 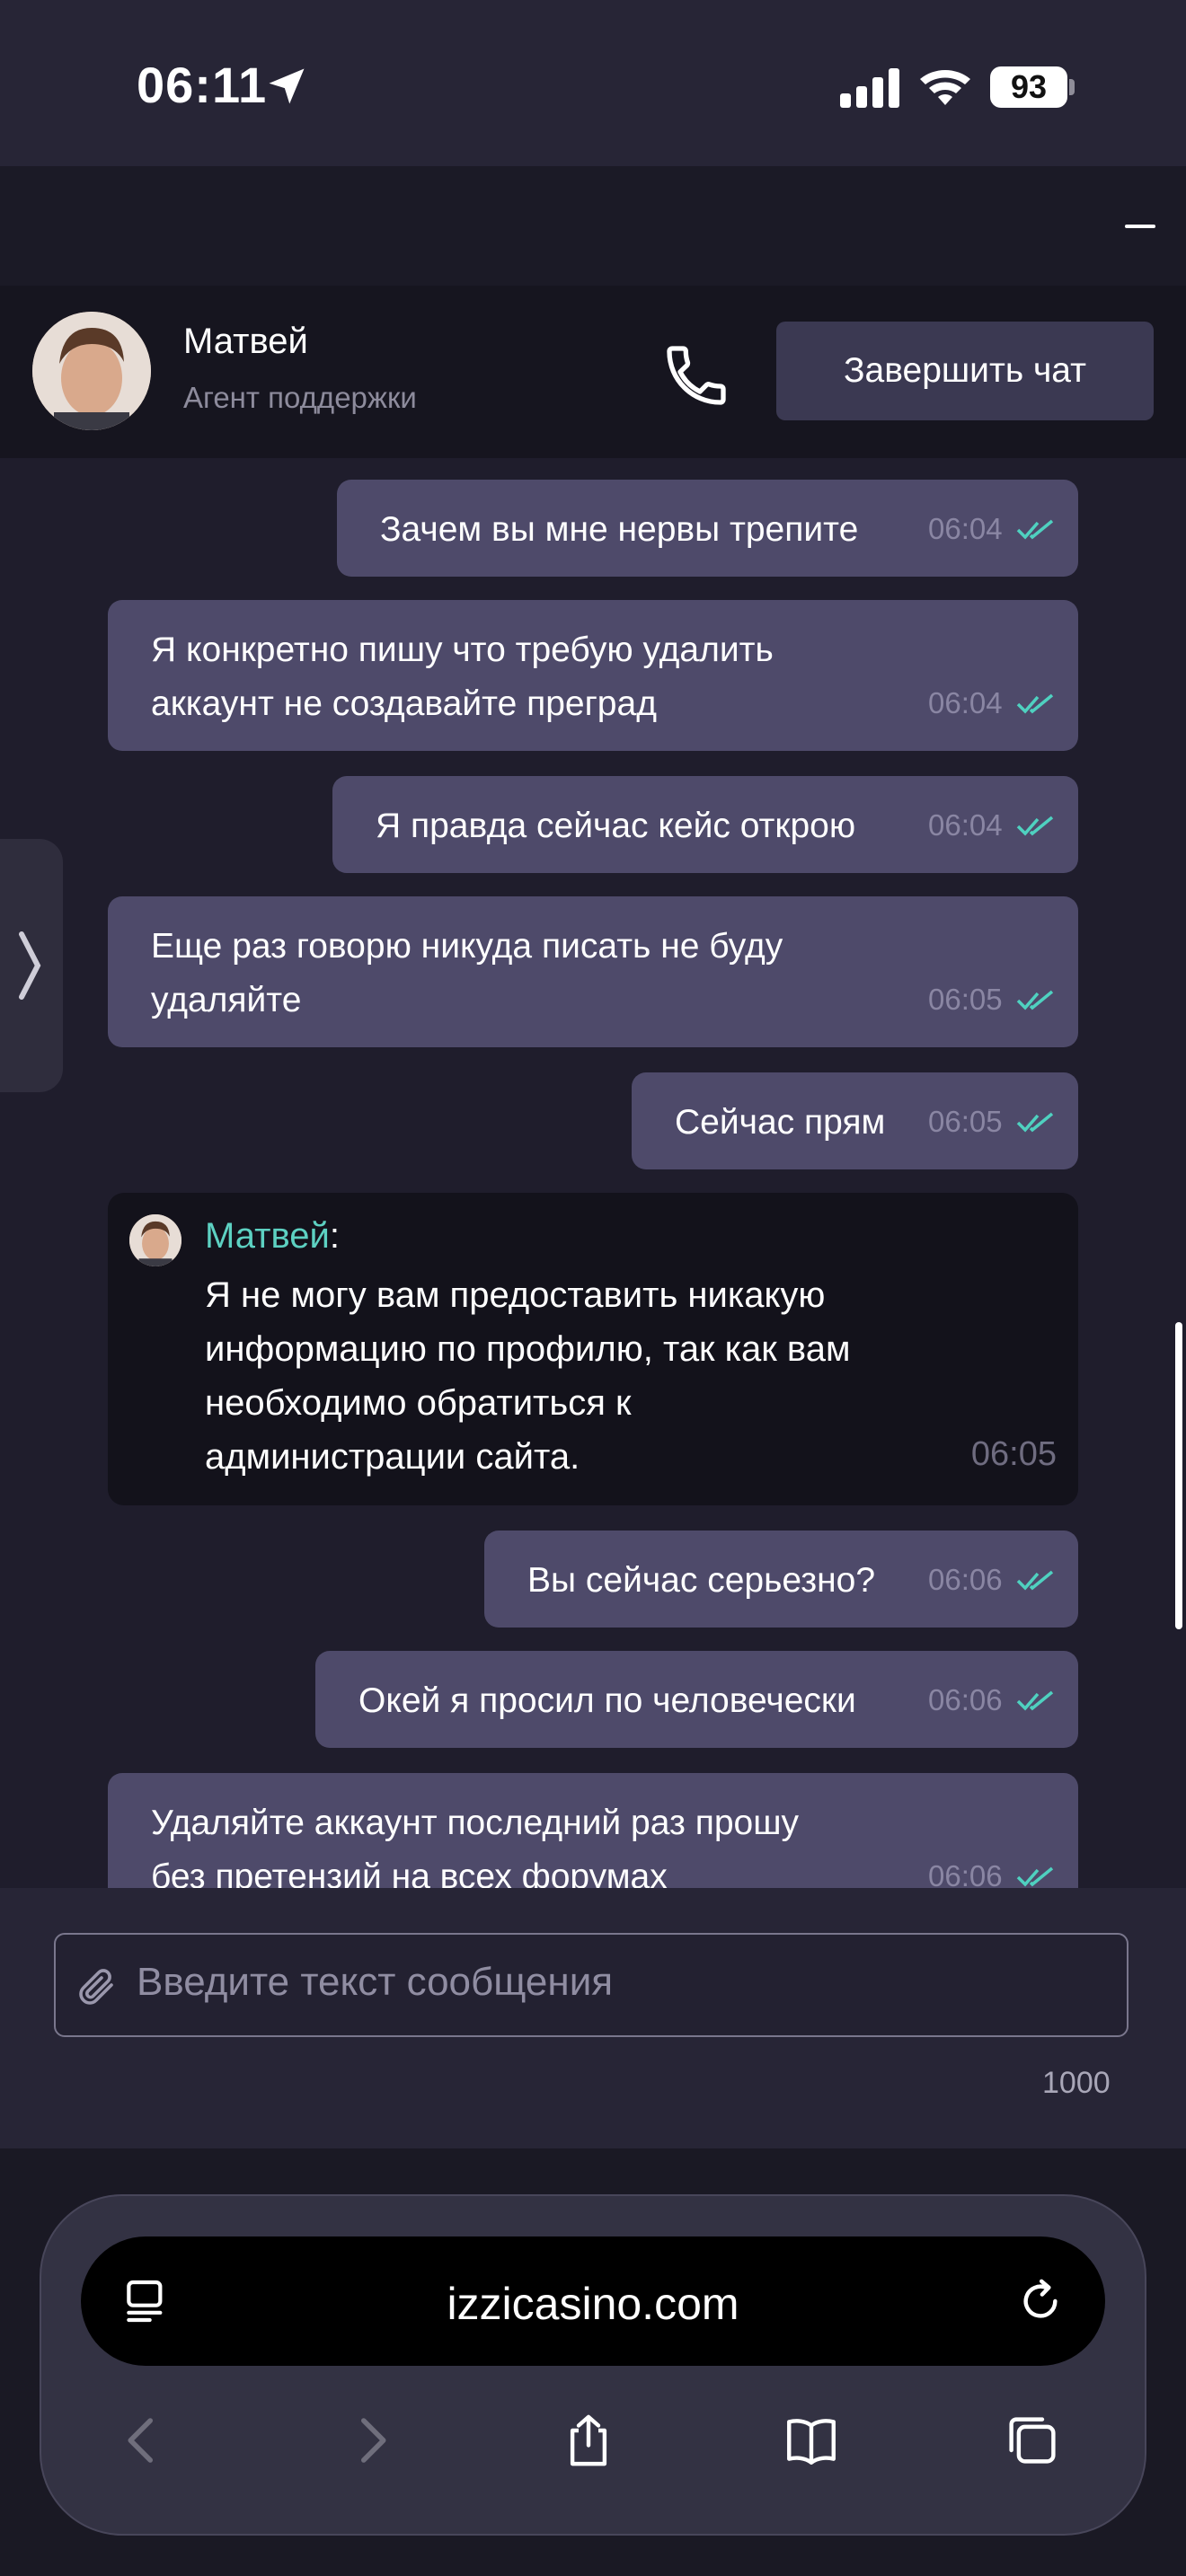 What do you see at coordinates (701, 1580) in the screenshot?
I see `message-text: Вы сейчас серьезно?` at bounding box center [701, 1580].